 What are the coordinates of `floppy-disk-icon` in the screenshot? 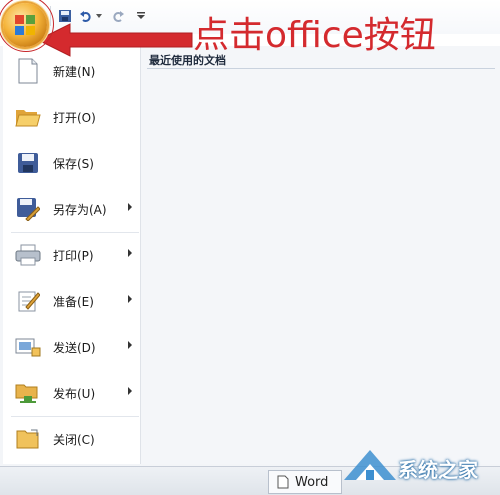 It's located at (28, 163).